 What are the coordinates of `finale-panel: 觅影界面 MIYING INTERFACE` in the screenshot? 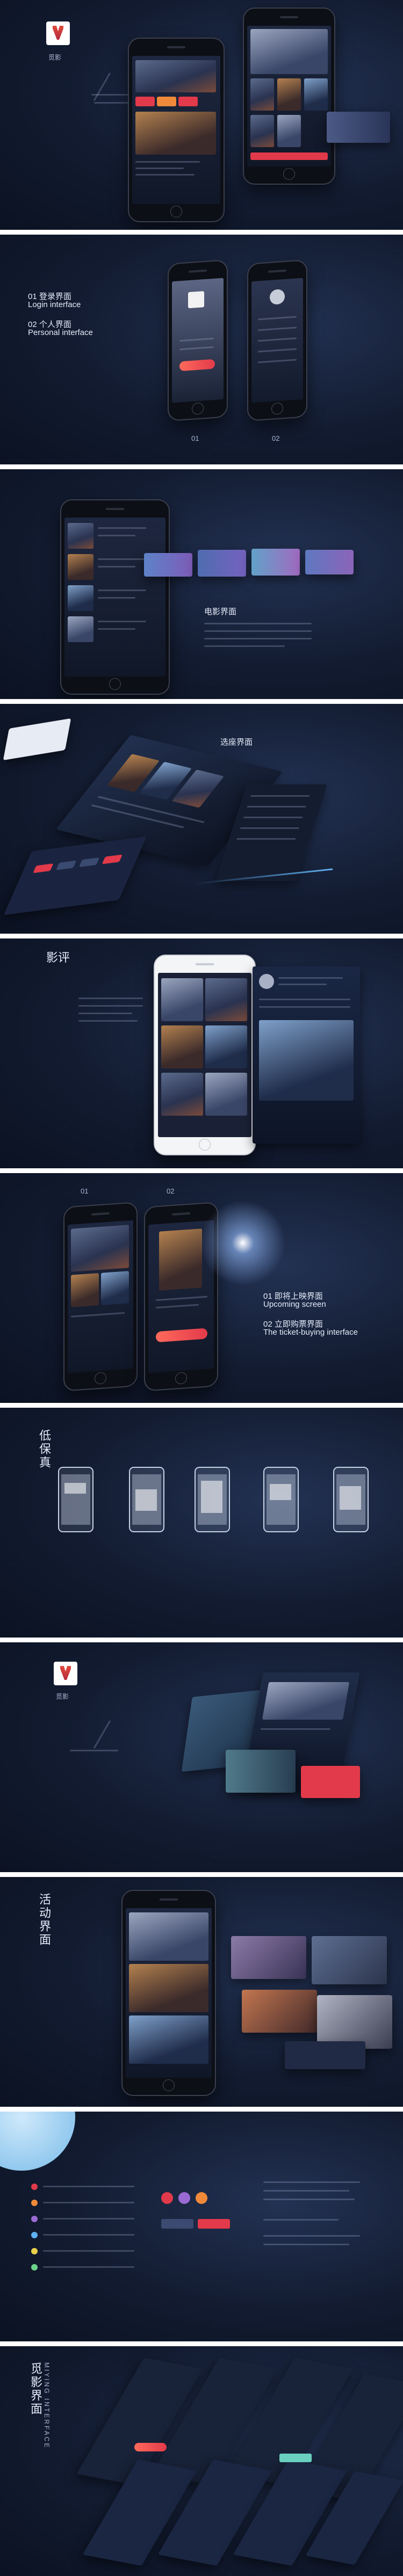 It's located at (201, 2461).